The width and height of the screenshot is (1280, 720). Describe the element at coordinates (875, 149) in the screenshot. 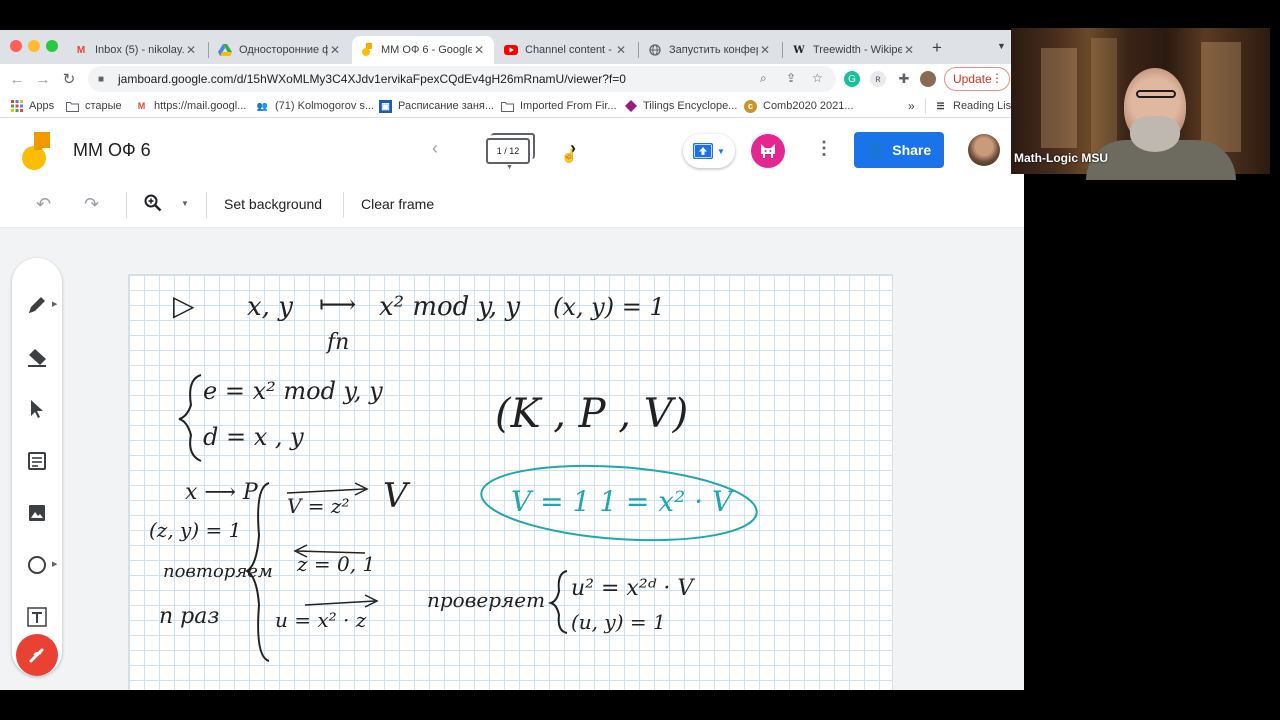

I see `share-person-icon: 👤` at that location.